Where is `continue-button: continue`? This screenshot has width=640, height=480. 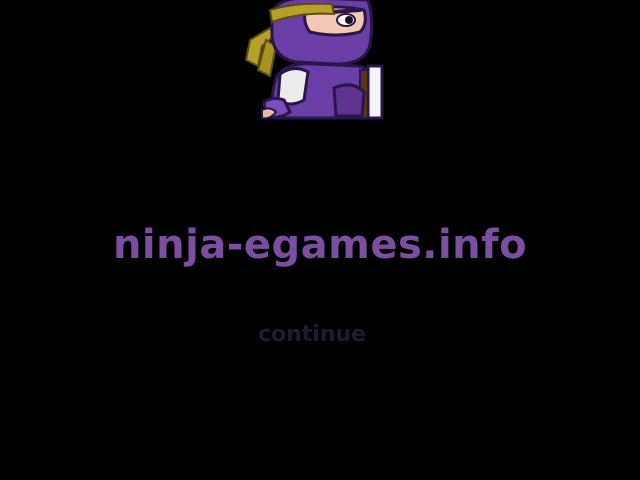 continue-button: continue is located at coordinates (312, 335).